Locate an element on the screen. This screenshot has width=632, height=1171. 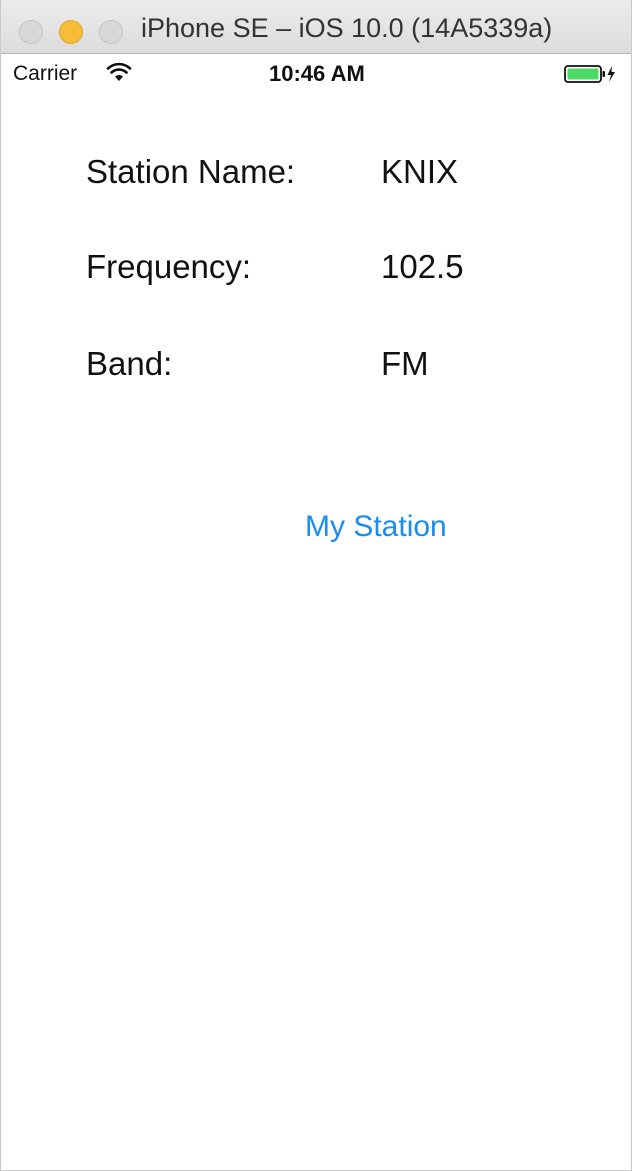
window-titlebar: iPhone SE – iOS 10.0 (14A5339a) is located at coordinates (316, 27).